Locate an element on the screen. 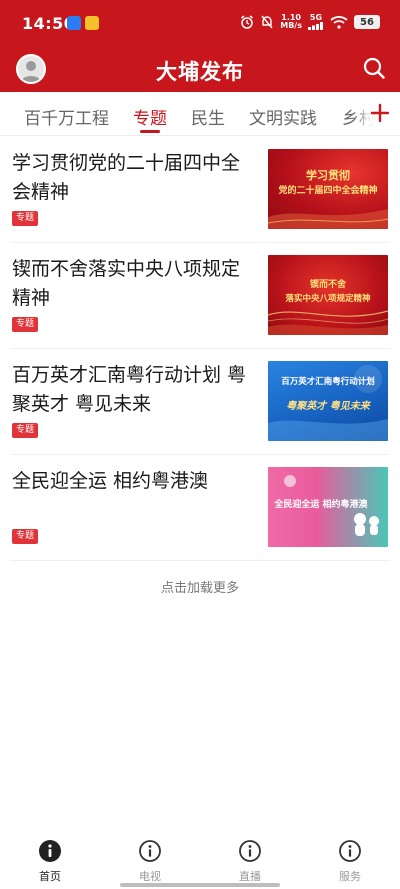  article-thumbnail: 百万英才汇南粤行动计划 粤聚英才 粤见未来 is located at coordinates (328, 401).